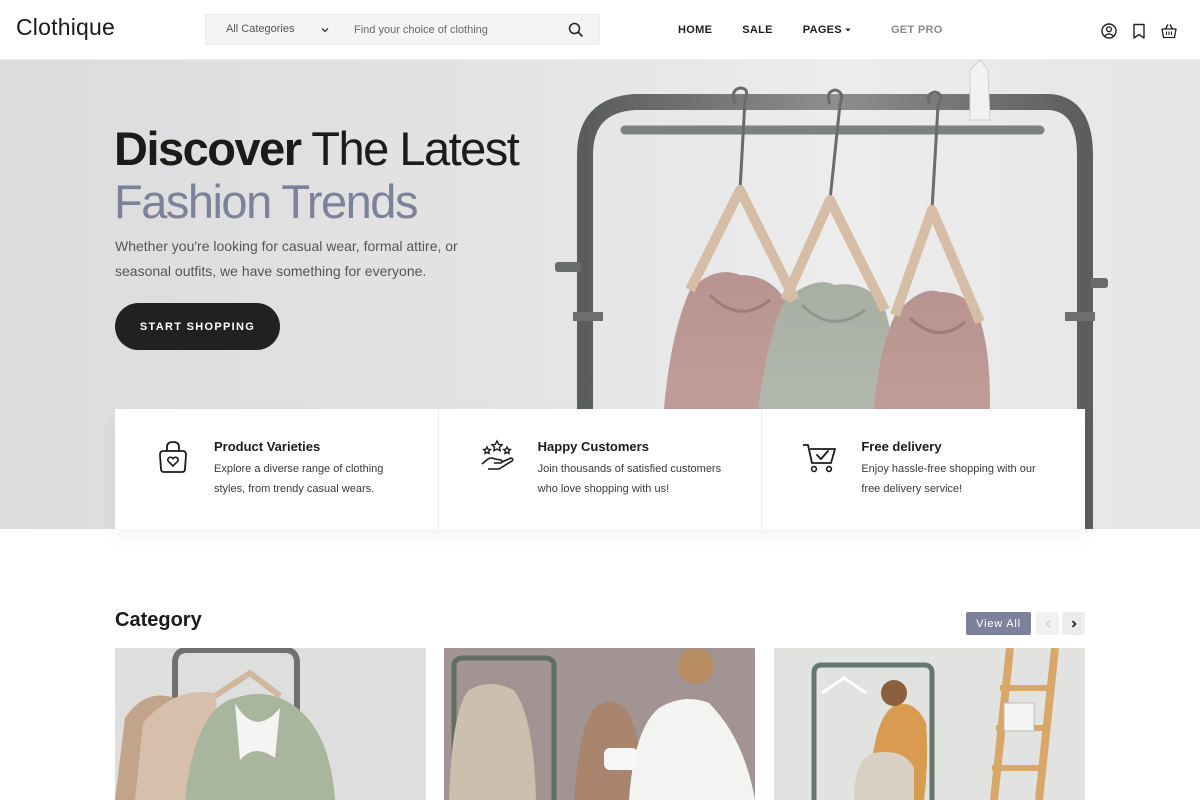 This screenshot has height=800, width=1200. Describe the element at coordinates (901, 446) in the screenshot. I see `feature-title: Free delivery` at that location.